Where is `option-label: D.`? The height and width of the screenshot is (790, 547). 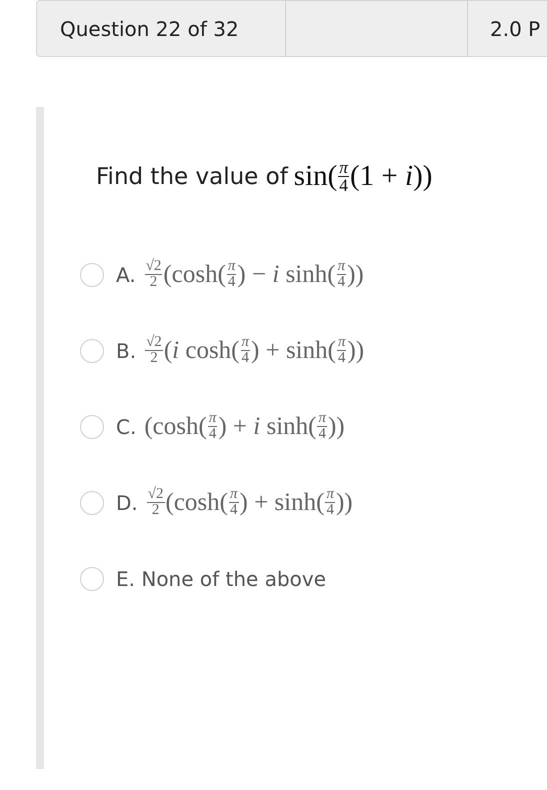
option-label: D. is located at coordinates (127, 502).